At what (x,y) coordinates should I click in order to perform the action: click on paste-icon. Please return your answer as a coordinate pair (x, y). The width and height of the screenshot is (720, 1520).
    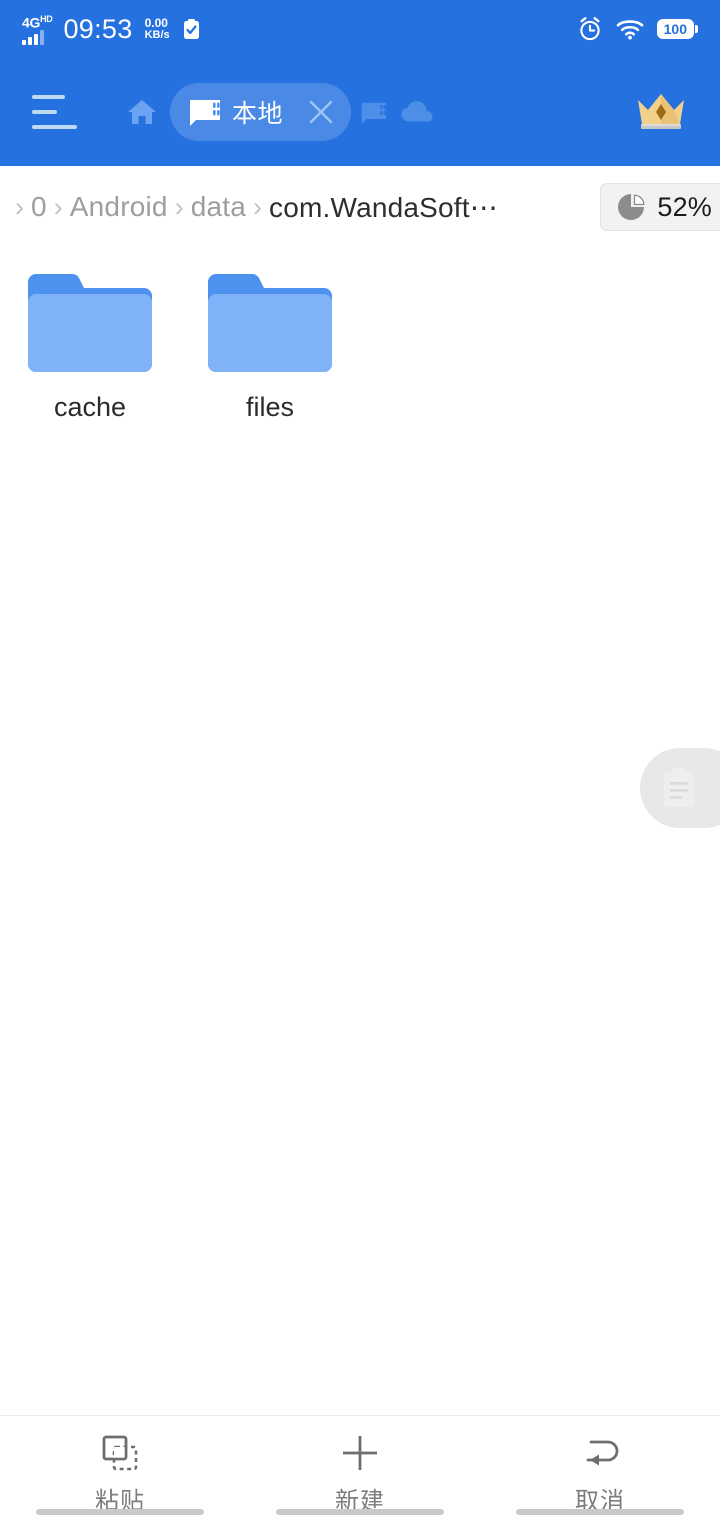
    Looking at the image, I should click on (120, 1453).